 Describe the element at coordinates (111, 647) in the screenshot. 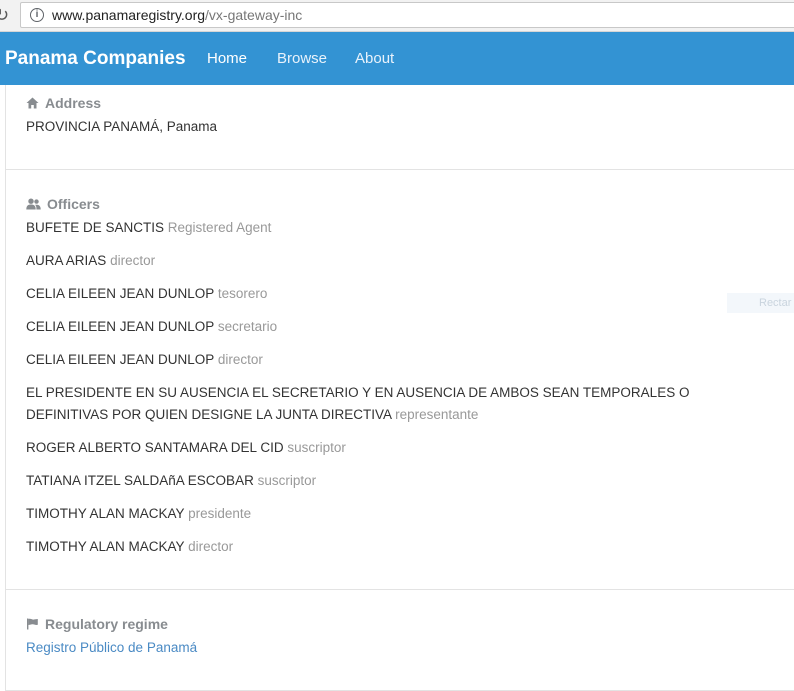

I see `regulatory-link: Registro Público de Panamá` at that location.